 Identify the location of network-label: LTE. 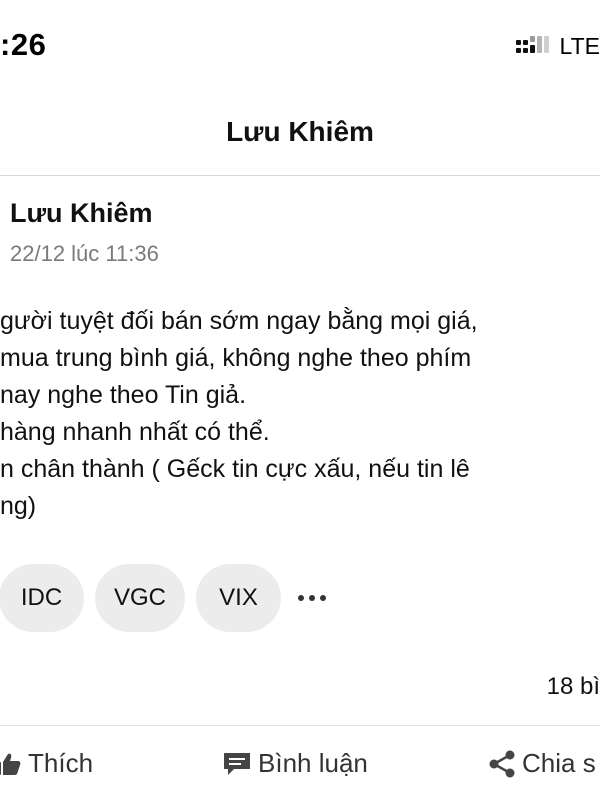
(579, 45).